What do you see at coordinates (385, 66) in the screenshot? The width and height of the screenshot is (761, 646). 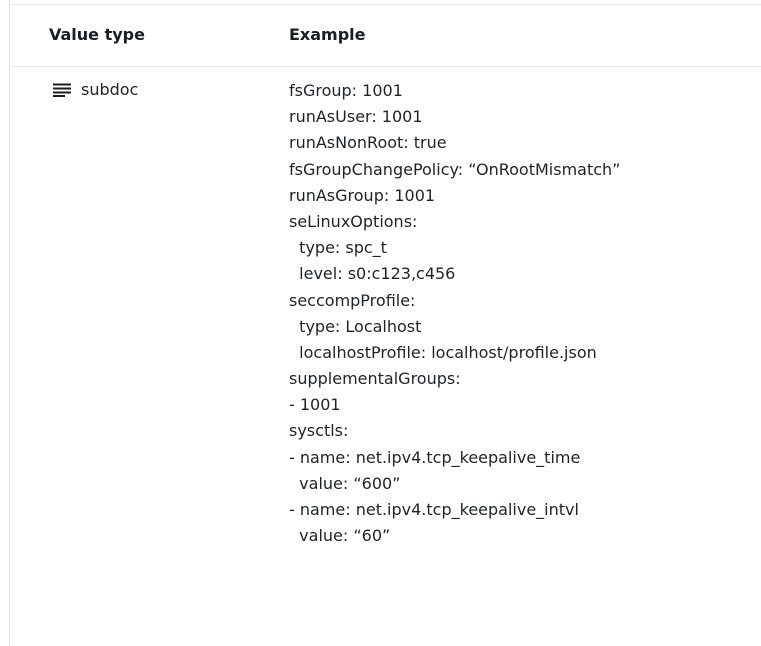 I see `header-divider` at bounding box center [385, 66].